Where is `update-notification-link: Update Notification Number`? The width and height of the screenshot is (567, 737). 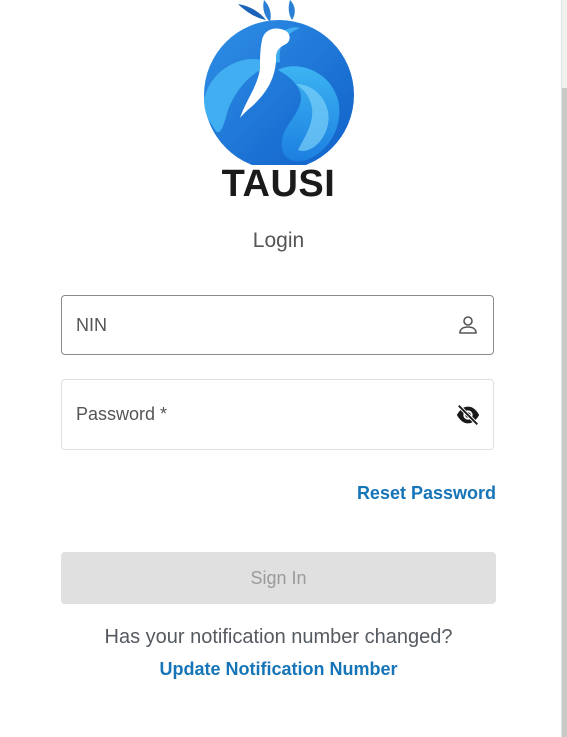 update-notification-link: Update Notification Number is located at coordinates (278, 669).